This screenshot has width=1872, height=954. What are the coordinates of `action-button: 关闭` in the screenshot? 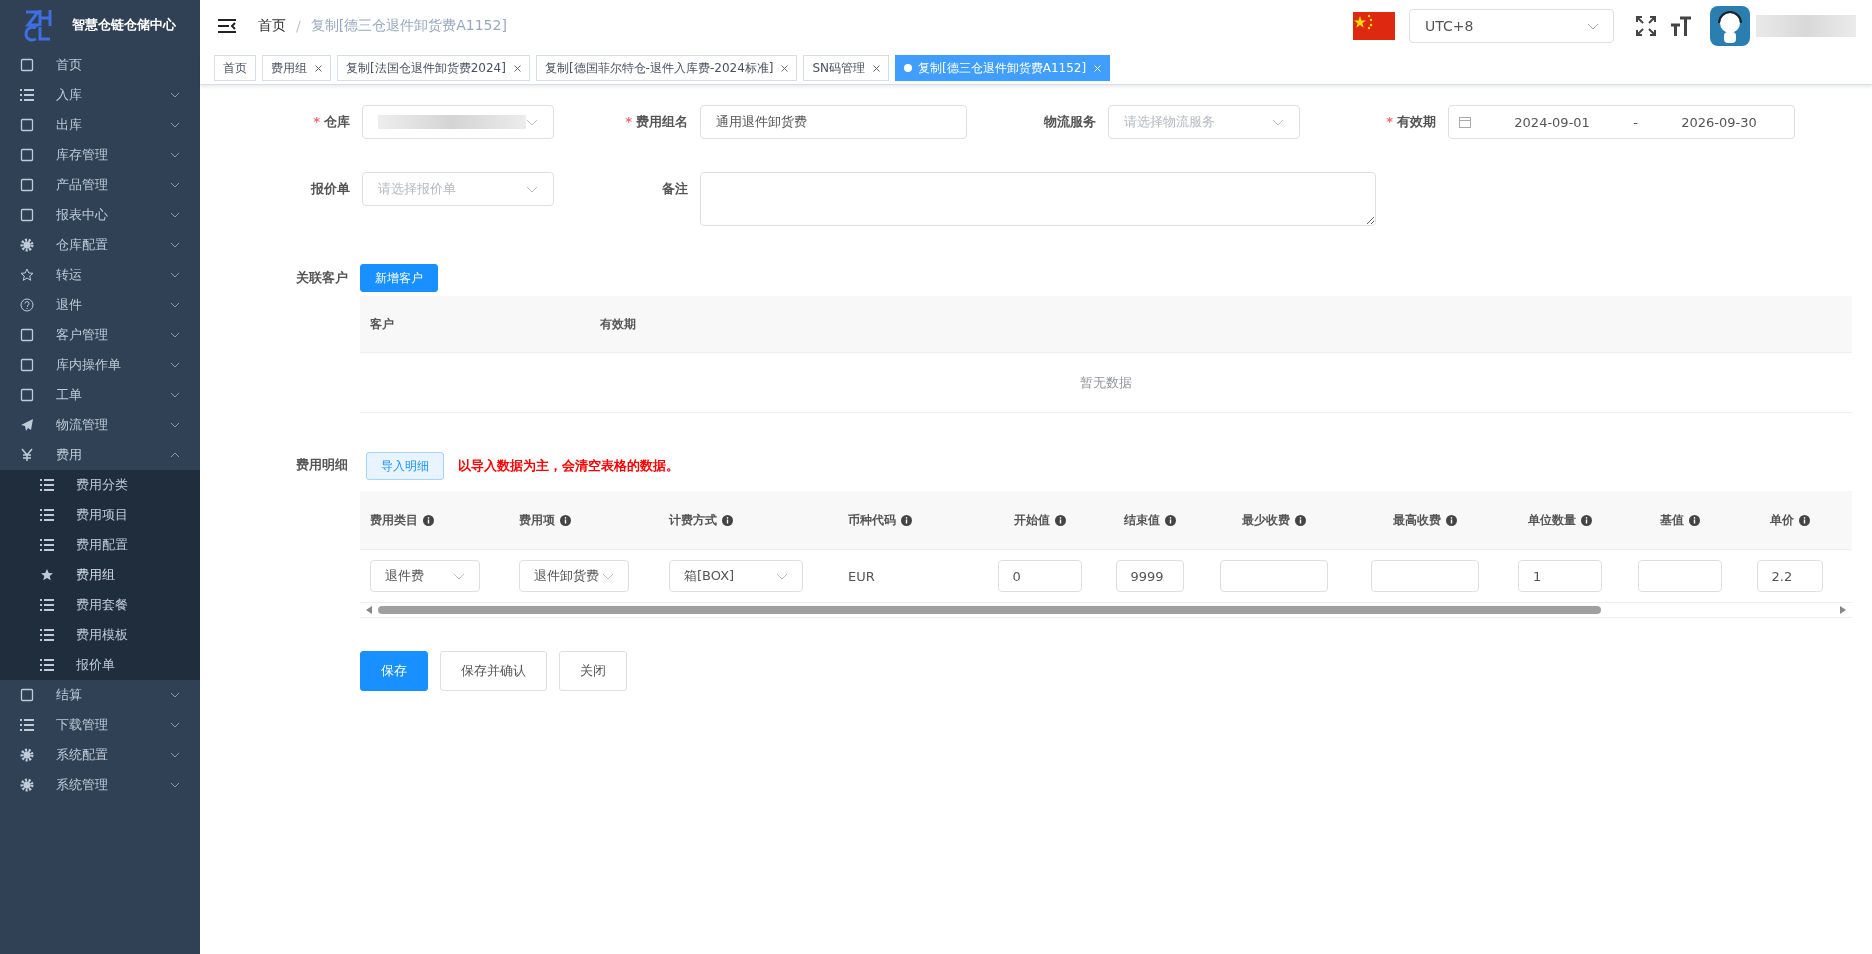 It's located at (593, 671).